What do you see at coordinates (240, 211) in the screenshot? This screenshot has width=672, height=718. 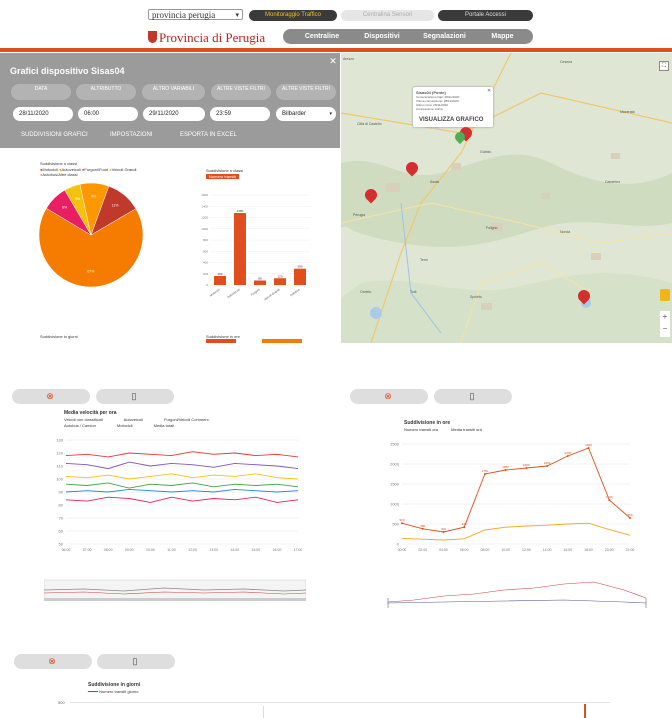 I see `bar-value-label: 1280` at bounding box center [240, 211].